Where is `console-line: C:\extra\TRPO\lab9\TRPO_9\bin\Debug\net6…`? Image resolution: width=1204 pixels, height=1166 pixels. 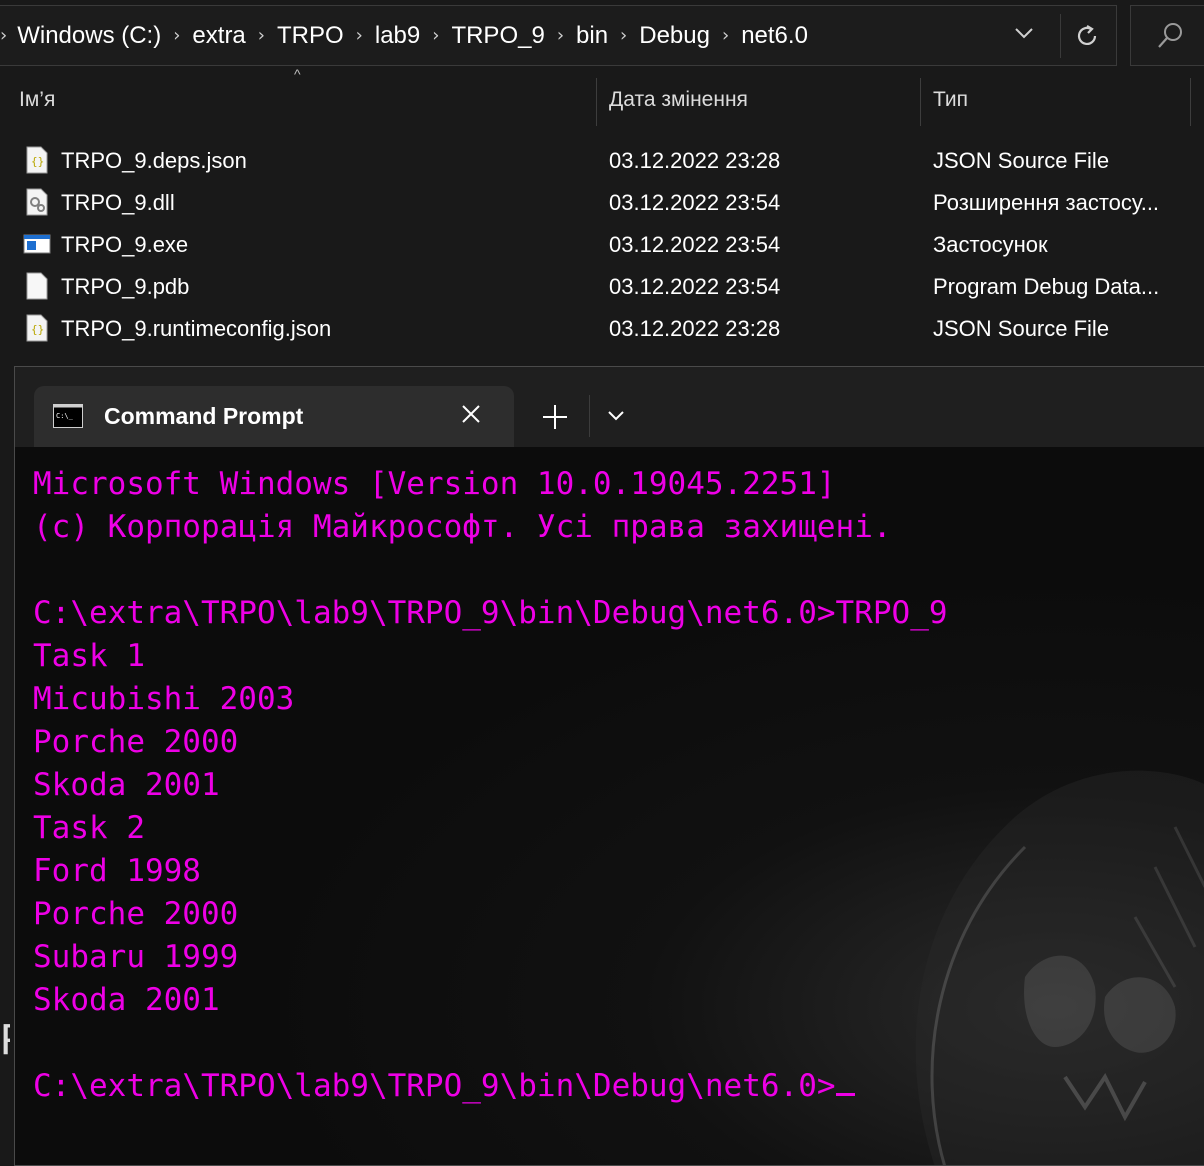 console-line: C:\extra\TRPO\lab9\TRPO_9\bin\Debug\net6… is located at coordinates (490, 613).